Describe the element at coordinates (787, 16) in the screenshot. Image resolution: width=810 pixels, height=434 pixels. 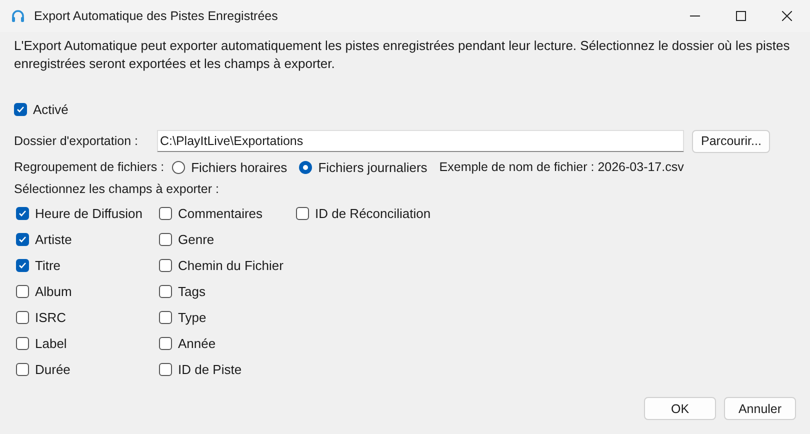
I see `close-icon` at that location.